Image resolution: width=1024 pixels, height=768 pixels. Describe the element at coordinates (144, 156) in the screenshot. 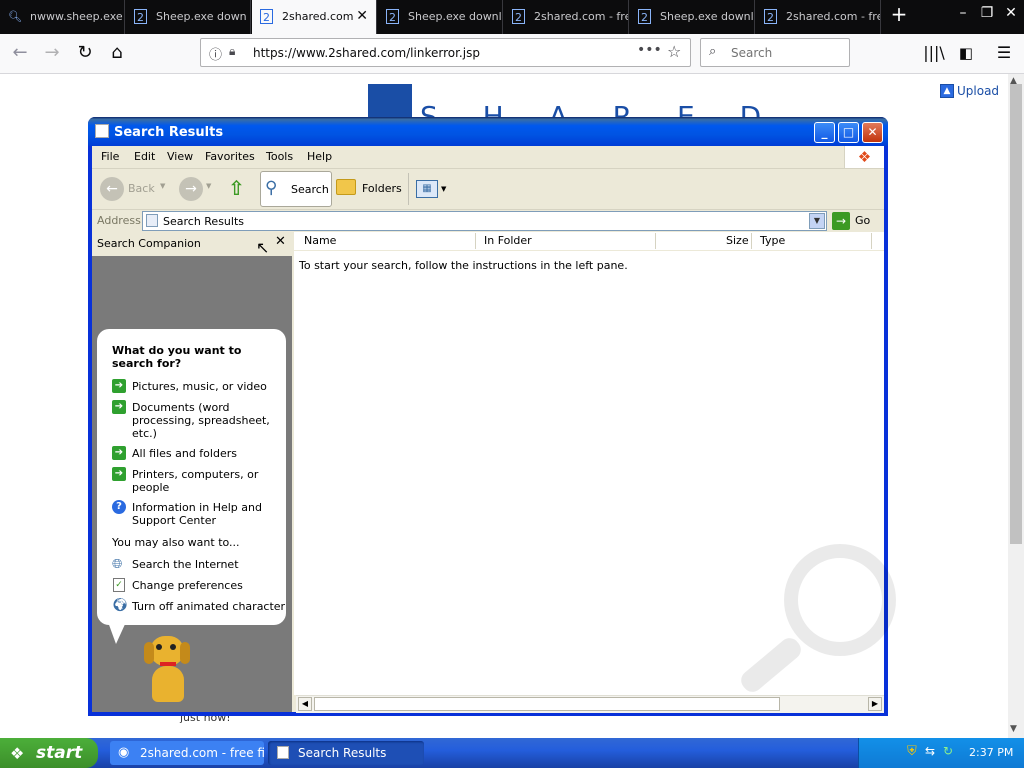

I see `menu-edit: Edit` at that location.